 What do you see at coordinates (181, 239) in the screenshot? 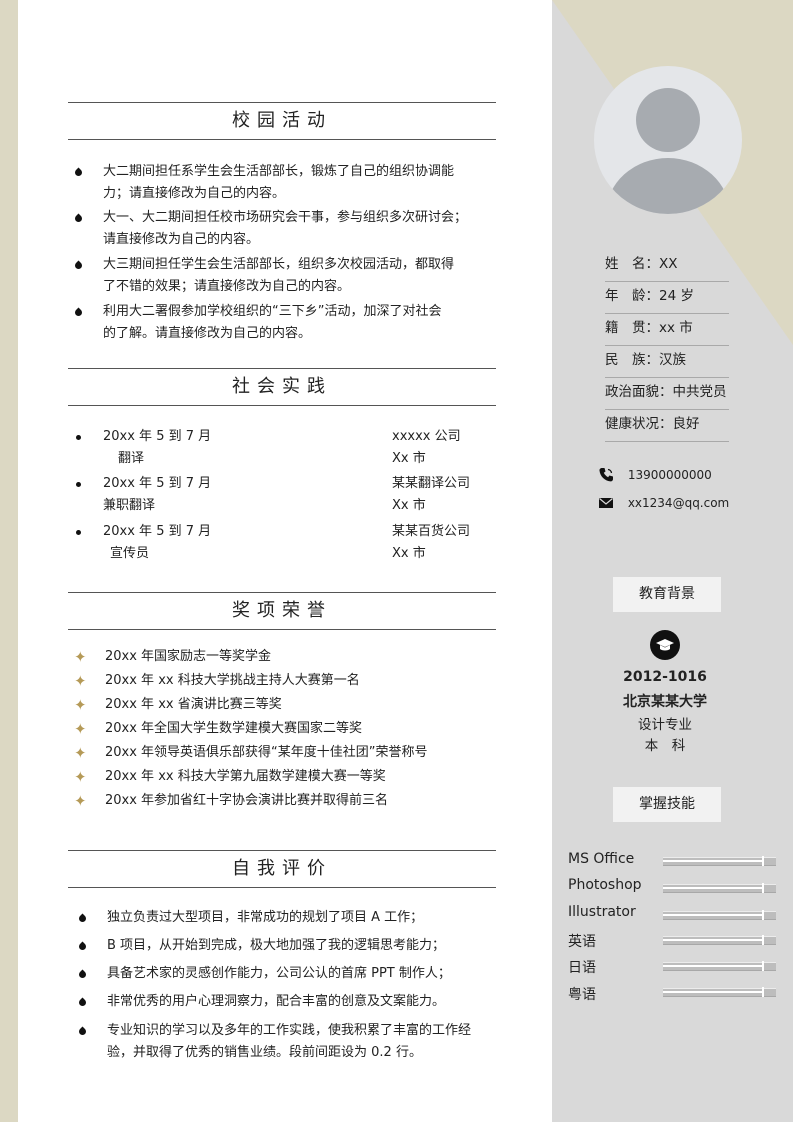
I see `list-item-line: 请直接修改为自己的内容。` at bounding box center [181, 239].